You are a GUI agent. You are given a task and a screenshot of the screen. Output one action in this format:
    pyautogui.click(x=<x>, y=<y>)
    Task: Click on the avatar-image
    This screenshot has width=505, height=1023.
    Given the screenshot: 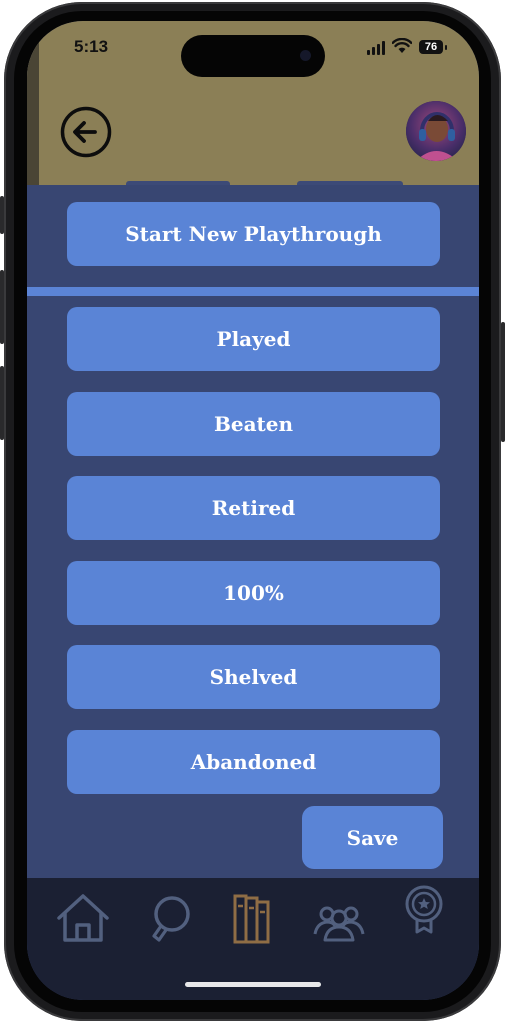 What is the action you would take?
    pyautogui.click(x=436, y=131)
    